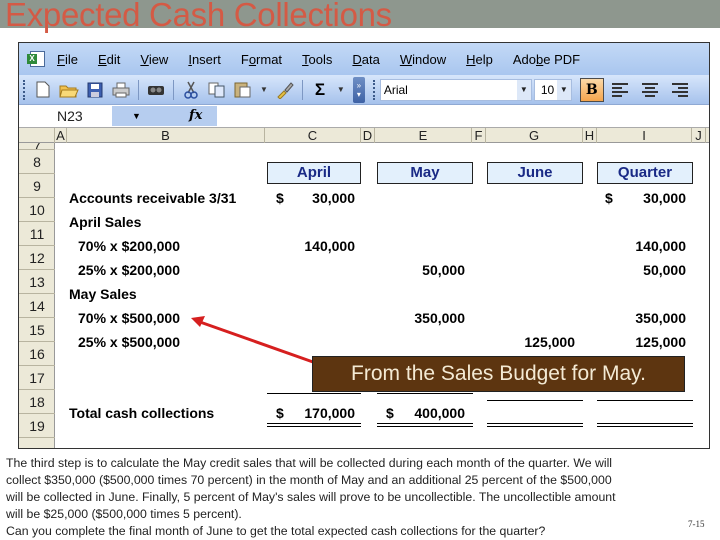  Describe the element at coordinates (204, 59) in the screenshot. I see `menu-insert: Insert` at that location.